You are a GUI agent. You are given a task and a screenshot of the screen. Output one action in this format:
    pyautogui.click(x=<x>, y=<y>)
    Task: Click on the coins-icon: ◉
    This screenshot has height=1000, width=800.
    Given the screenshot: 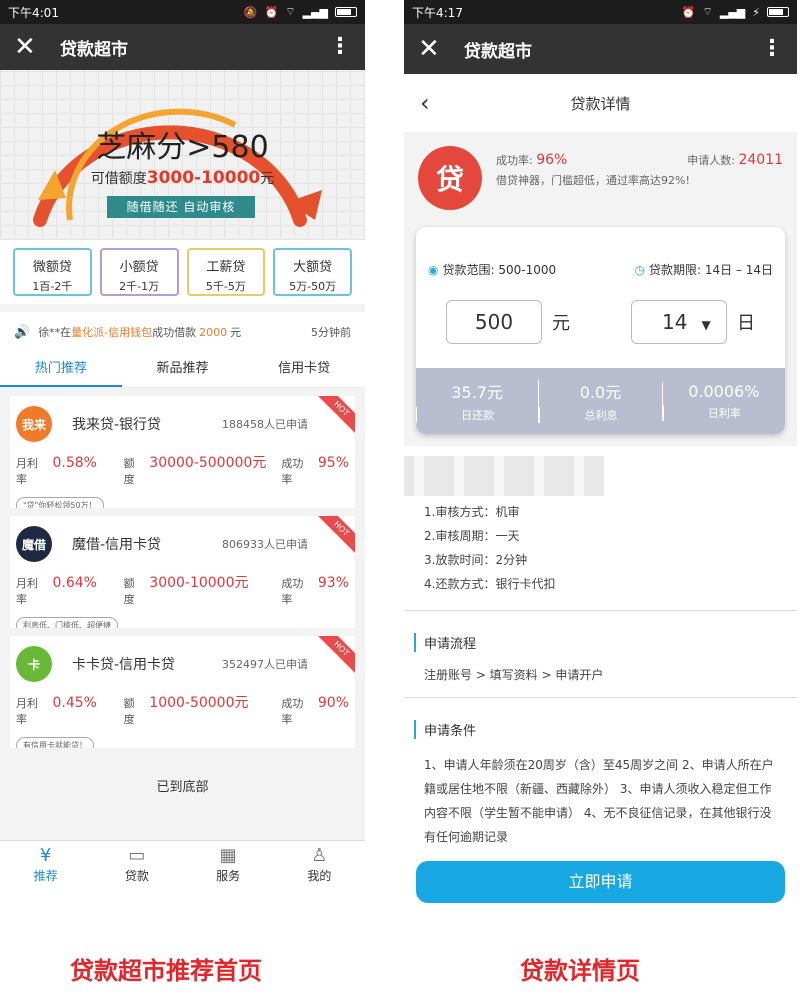 What is the action you would take?
    pyautogui.click(x=433, y=270)
    